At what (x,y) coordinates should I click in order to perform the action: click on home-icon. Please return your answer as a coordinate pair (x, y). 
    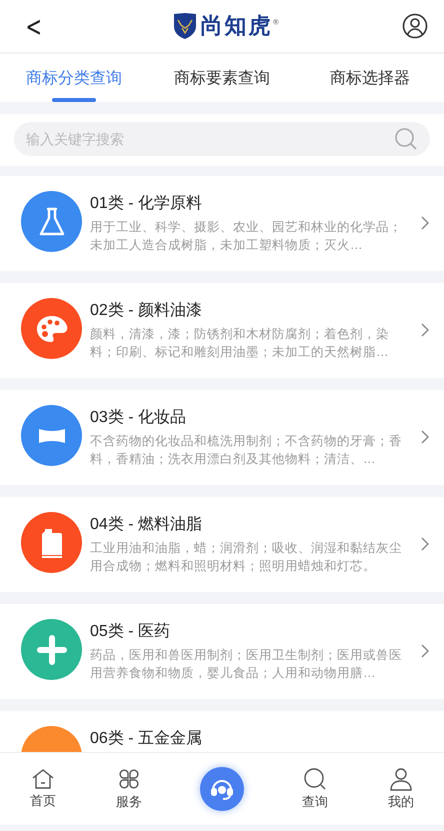
    Looking at the image, I should click on (43, 779).